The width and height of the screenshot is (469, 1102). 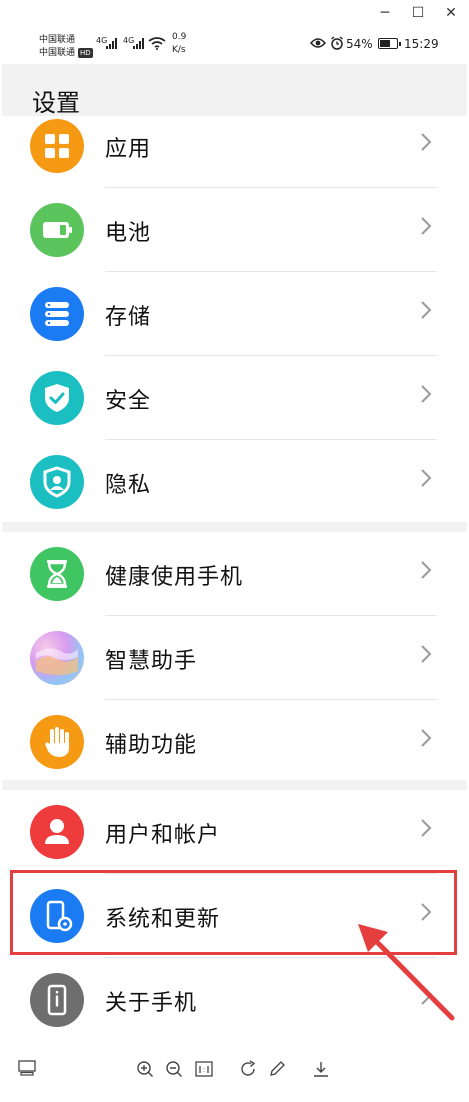 What do you see at coordinates (151, 661) in the screenshot?
I see `settings-item-label: 智慧助手` at bounding box center [151, 661].